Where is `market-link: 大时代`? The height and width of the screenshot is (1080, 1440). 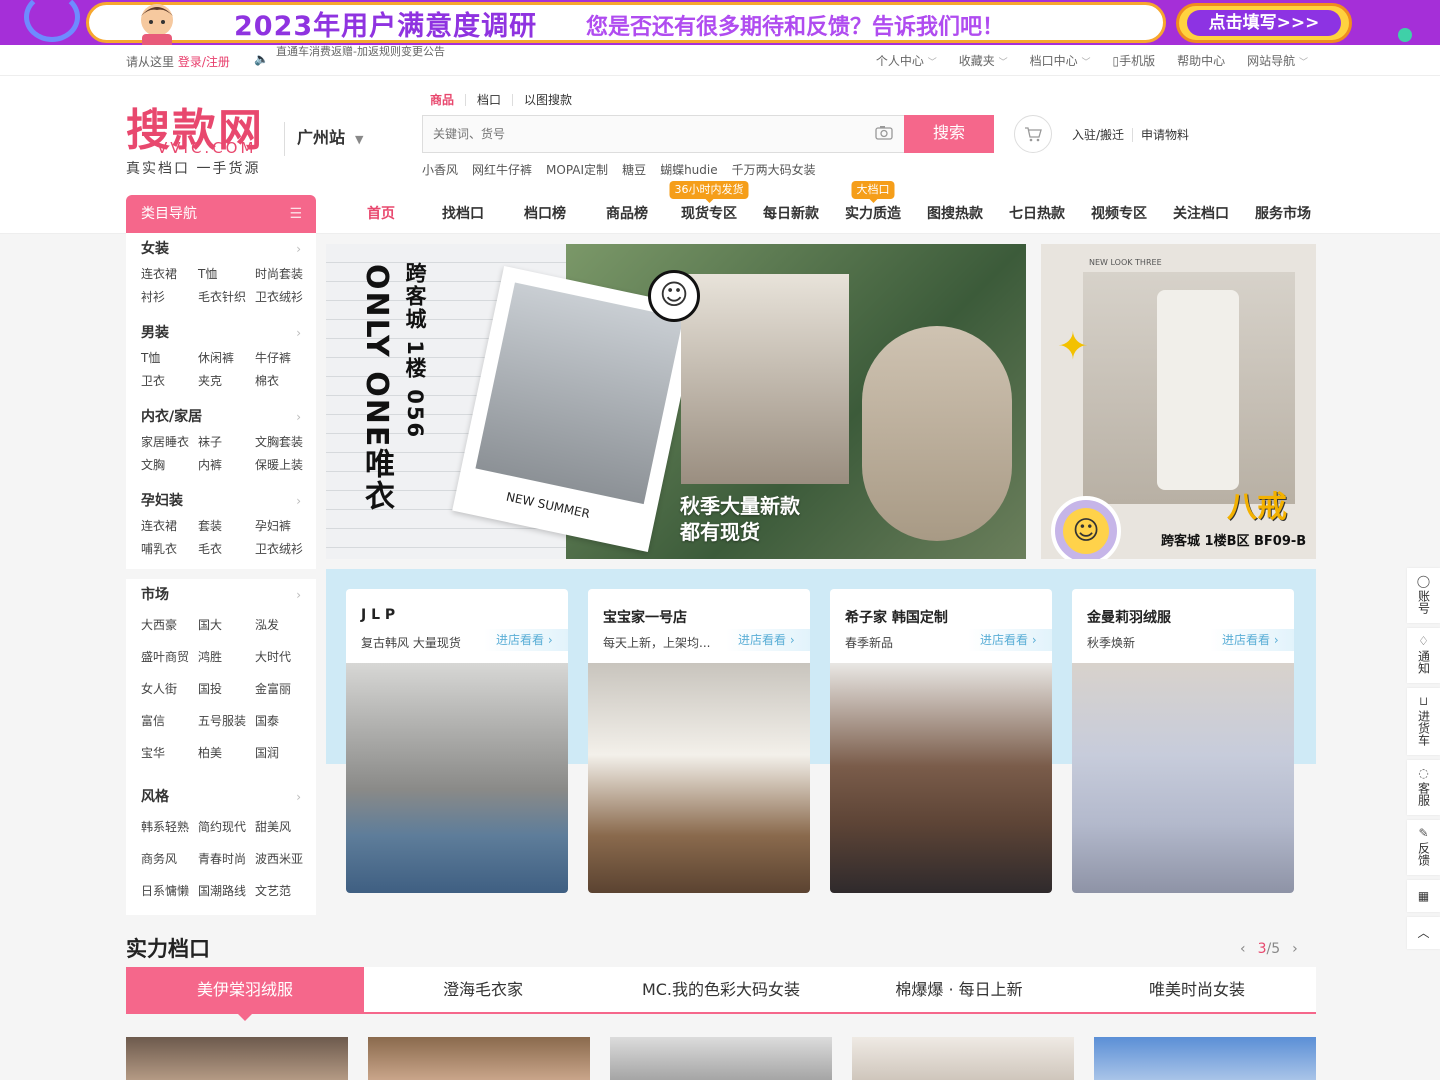
market-link: 大时代 is located at coordinates (283, 657).